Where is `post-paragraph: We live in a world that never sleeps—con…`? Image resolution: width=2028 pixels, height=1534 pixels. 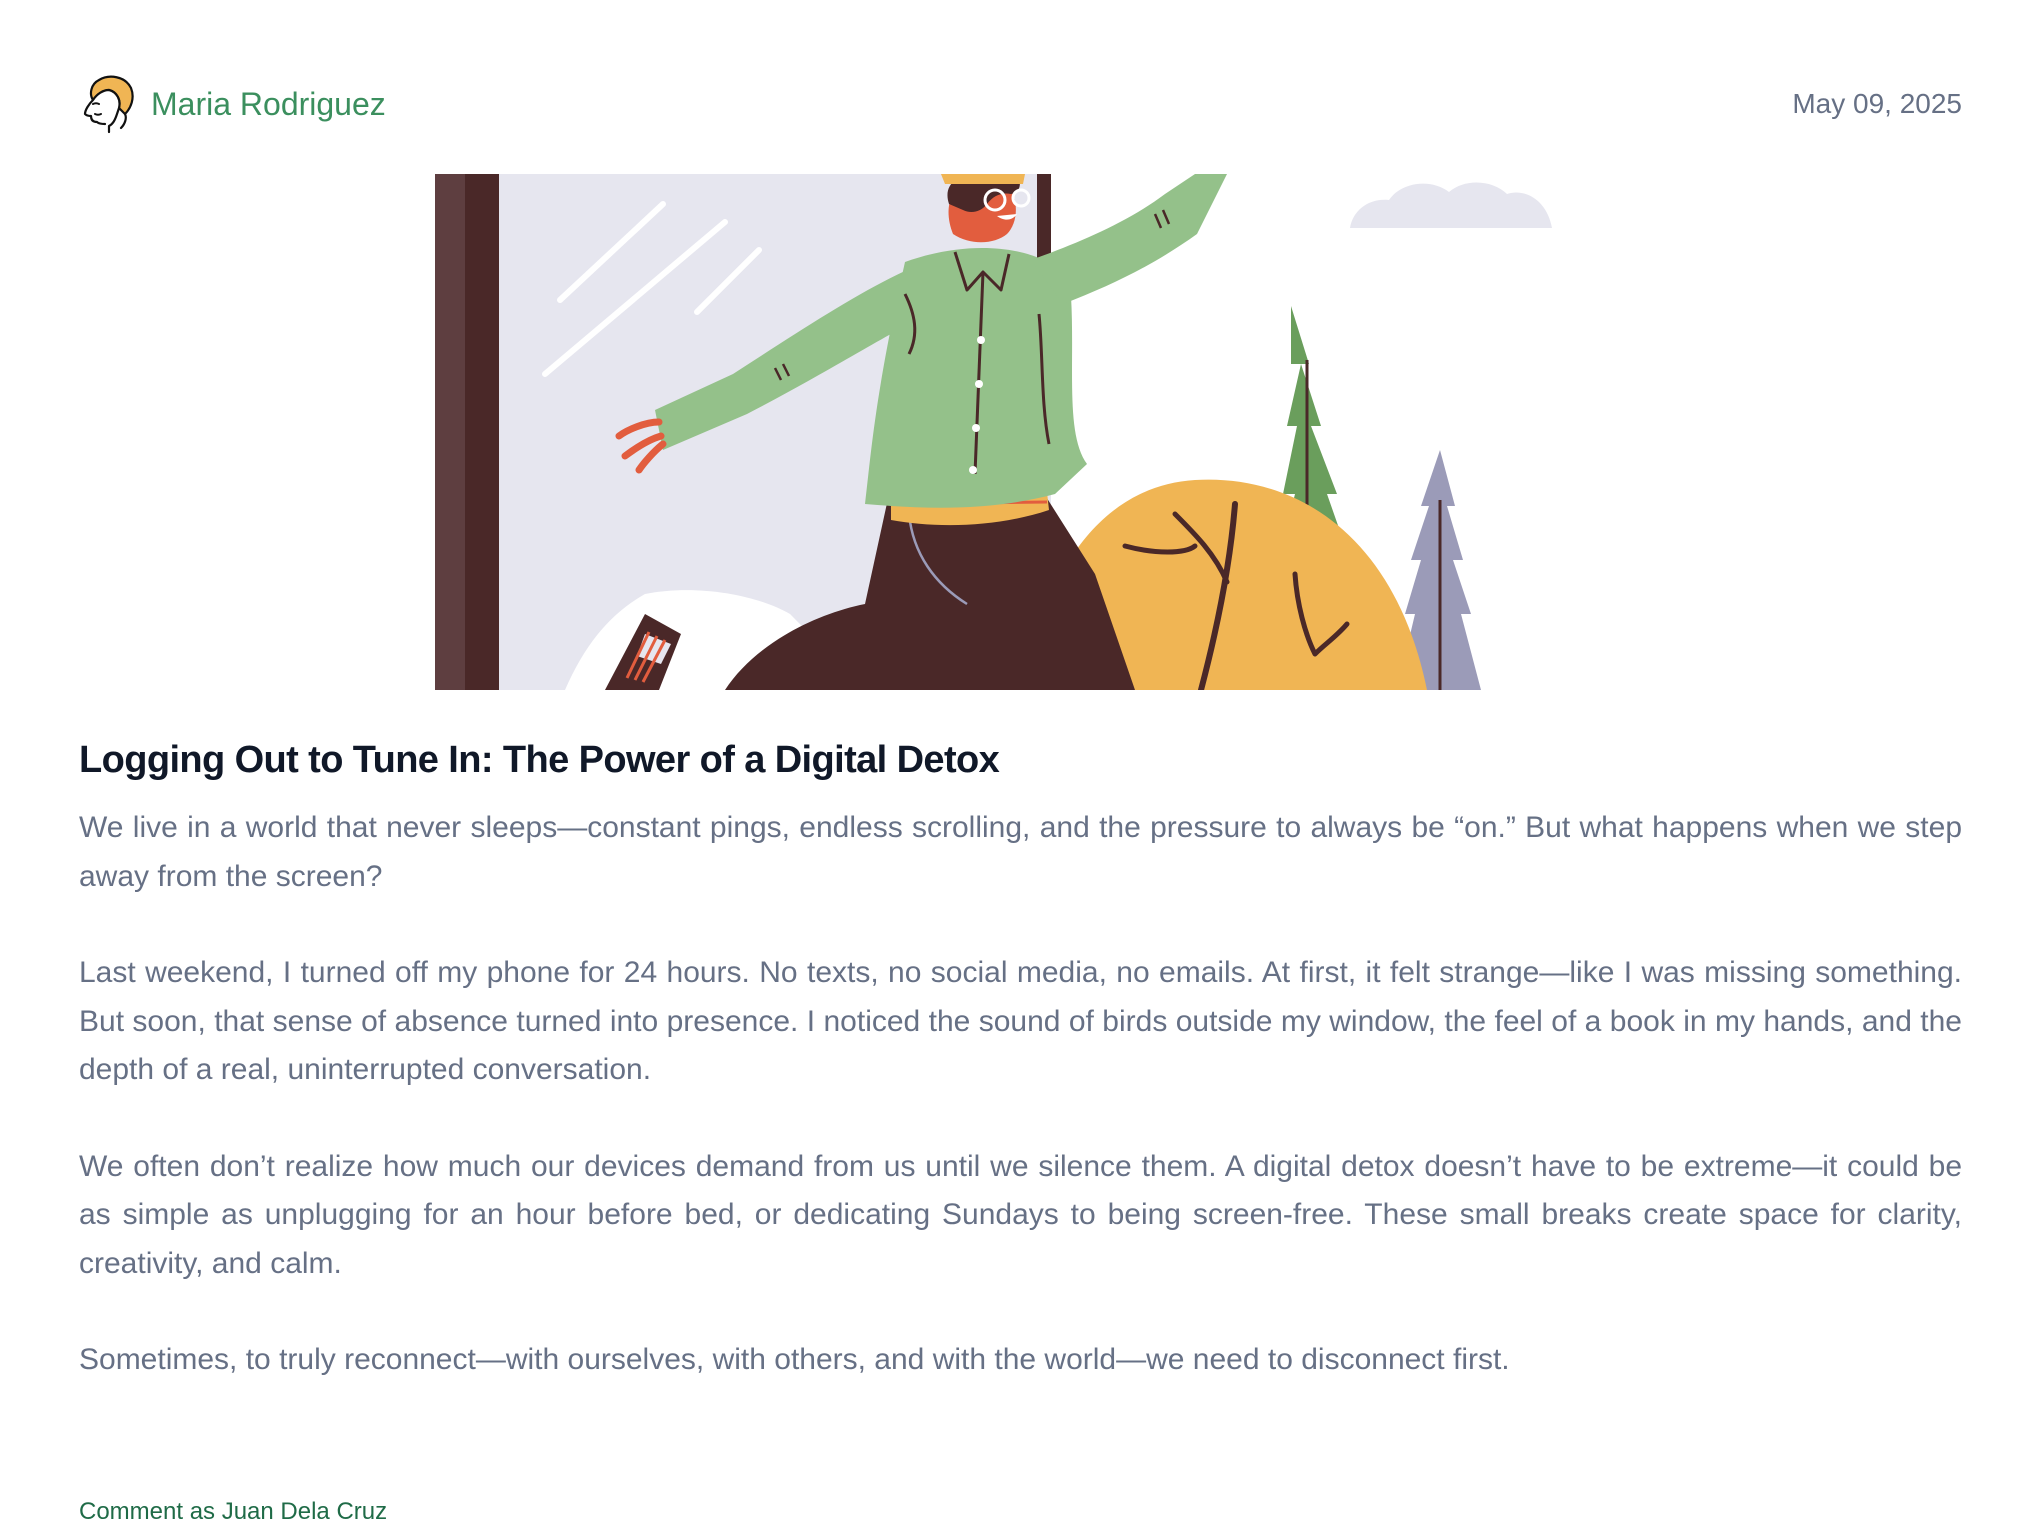
post-paragraph: We live in a world that never sleeps—con… is located at coordinates (1020, 852).